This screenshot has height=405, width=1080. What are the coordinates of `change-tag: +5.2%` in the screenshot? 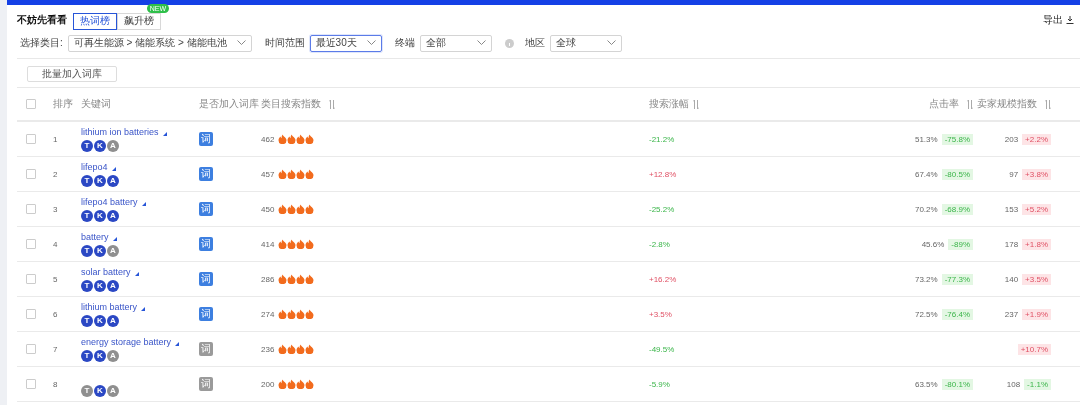 It's located at (1036, 209).